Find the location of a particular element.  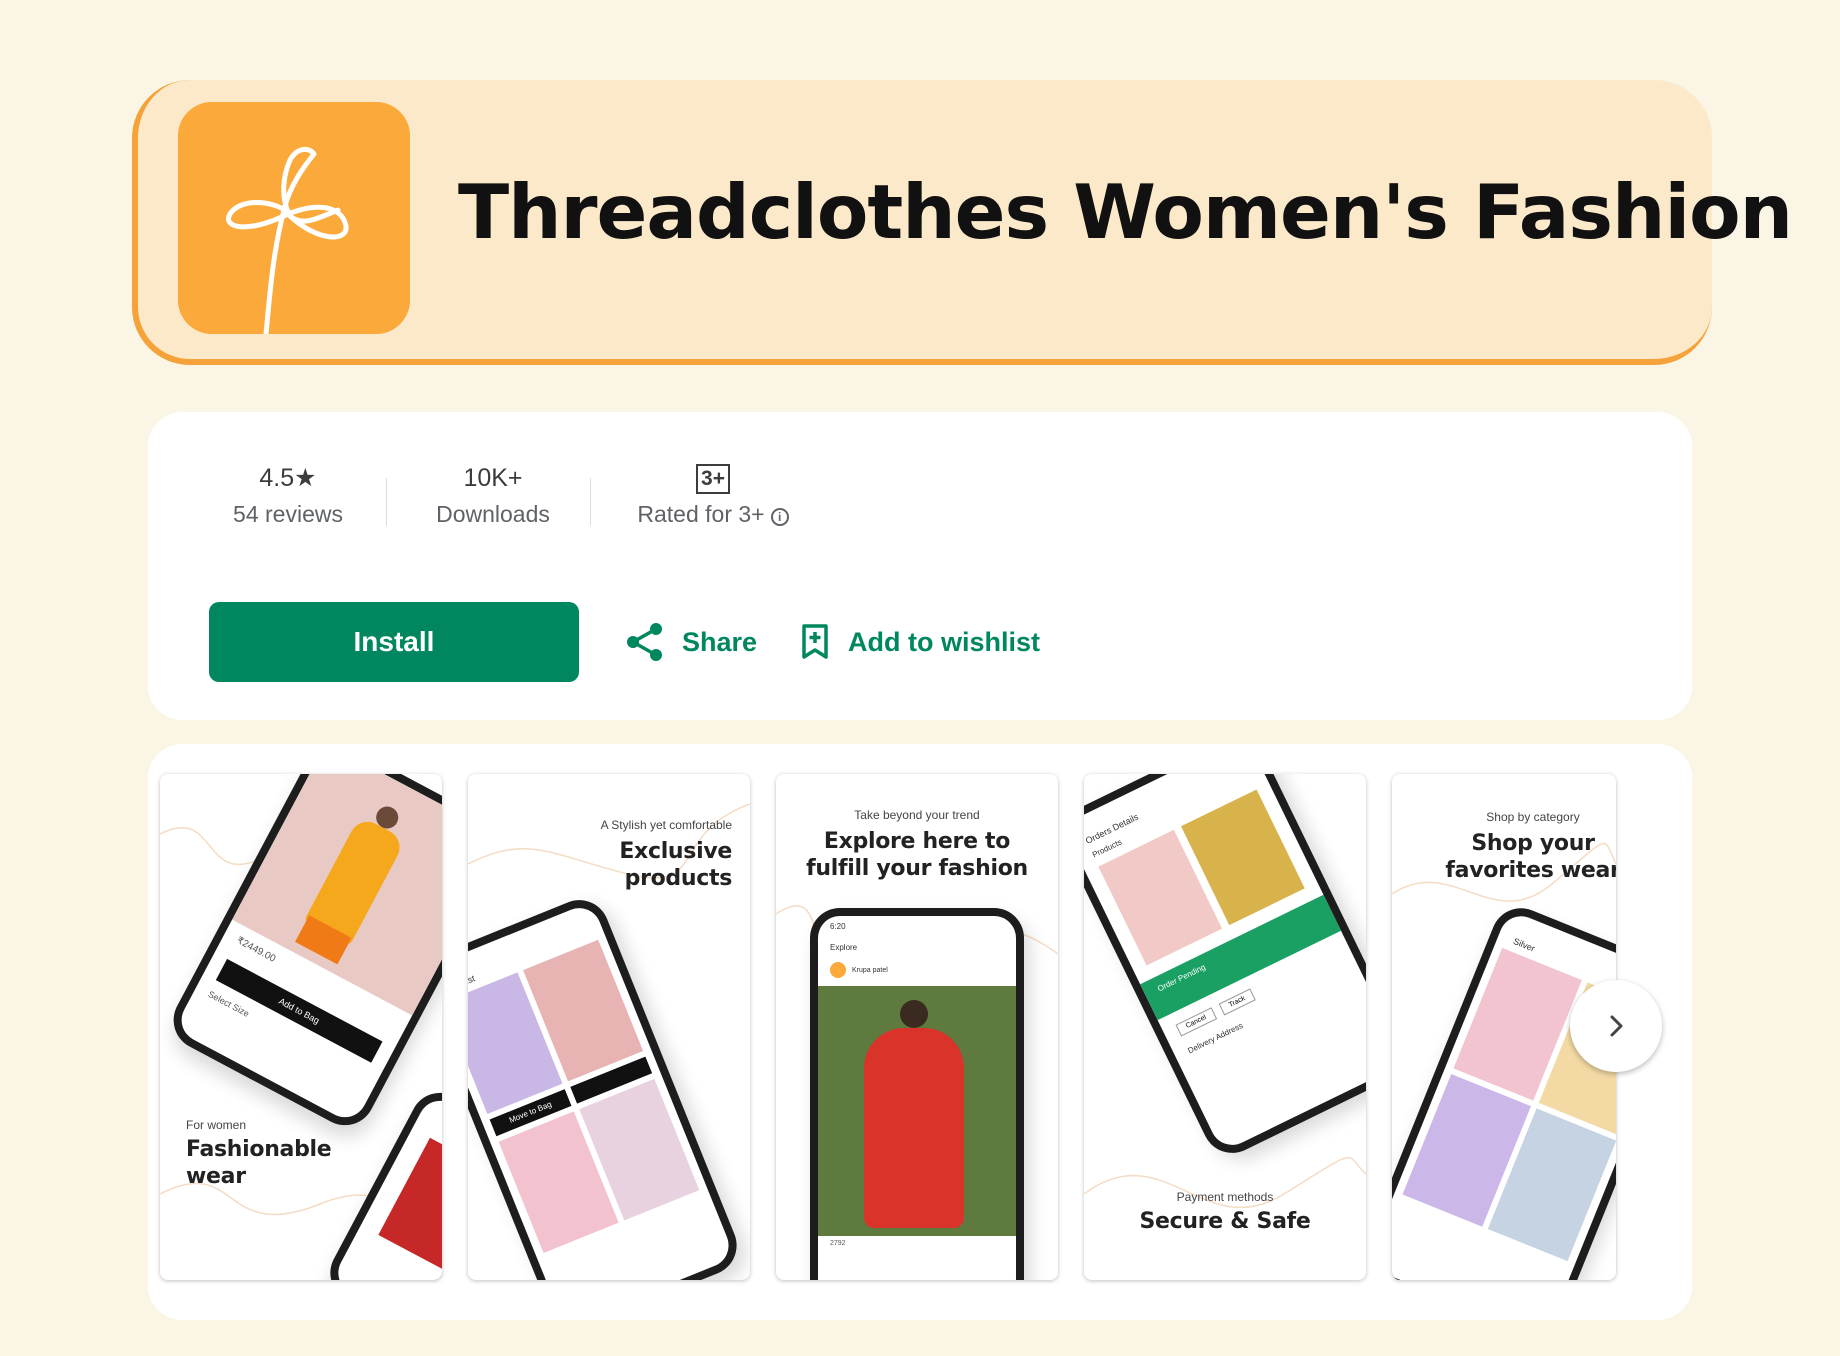

add-to-wishlist-button: Add to wishlist is located at coordinates (920, 642).